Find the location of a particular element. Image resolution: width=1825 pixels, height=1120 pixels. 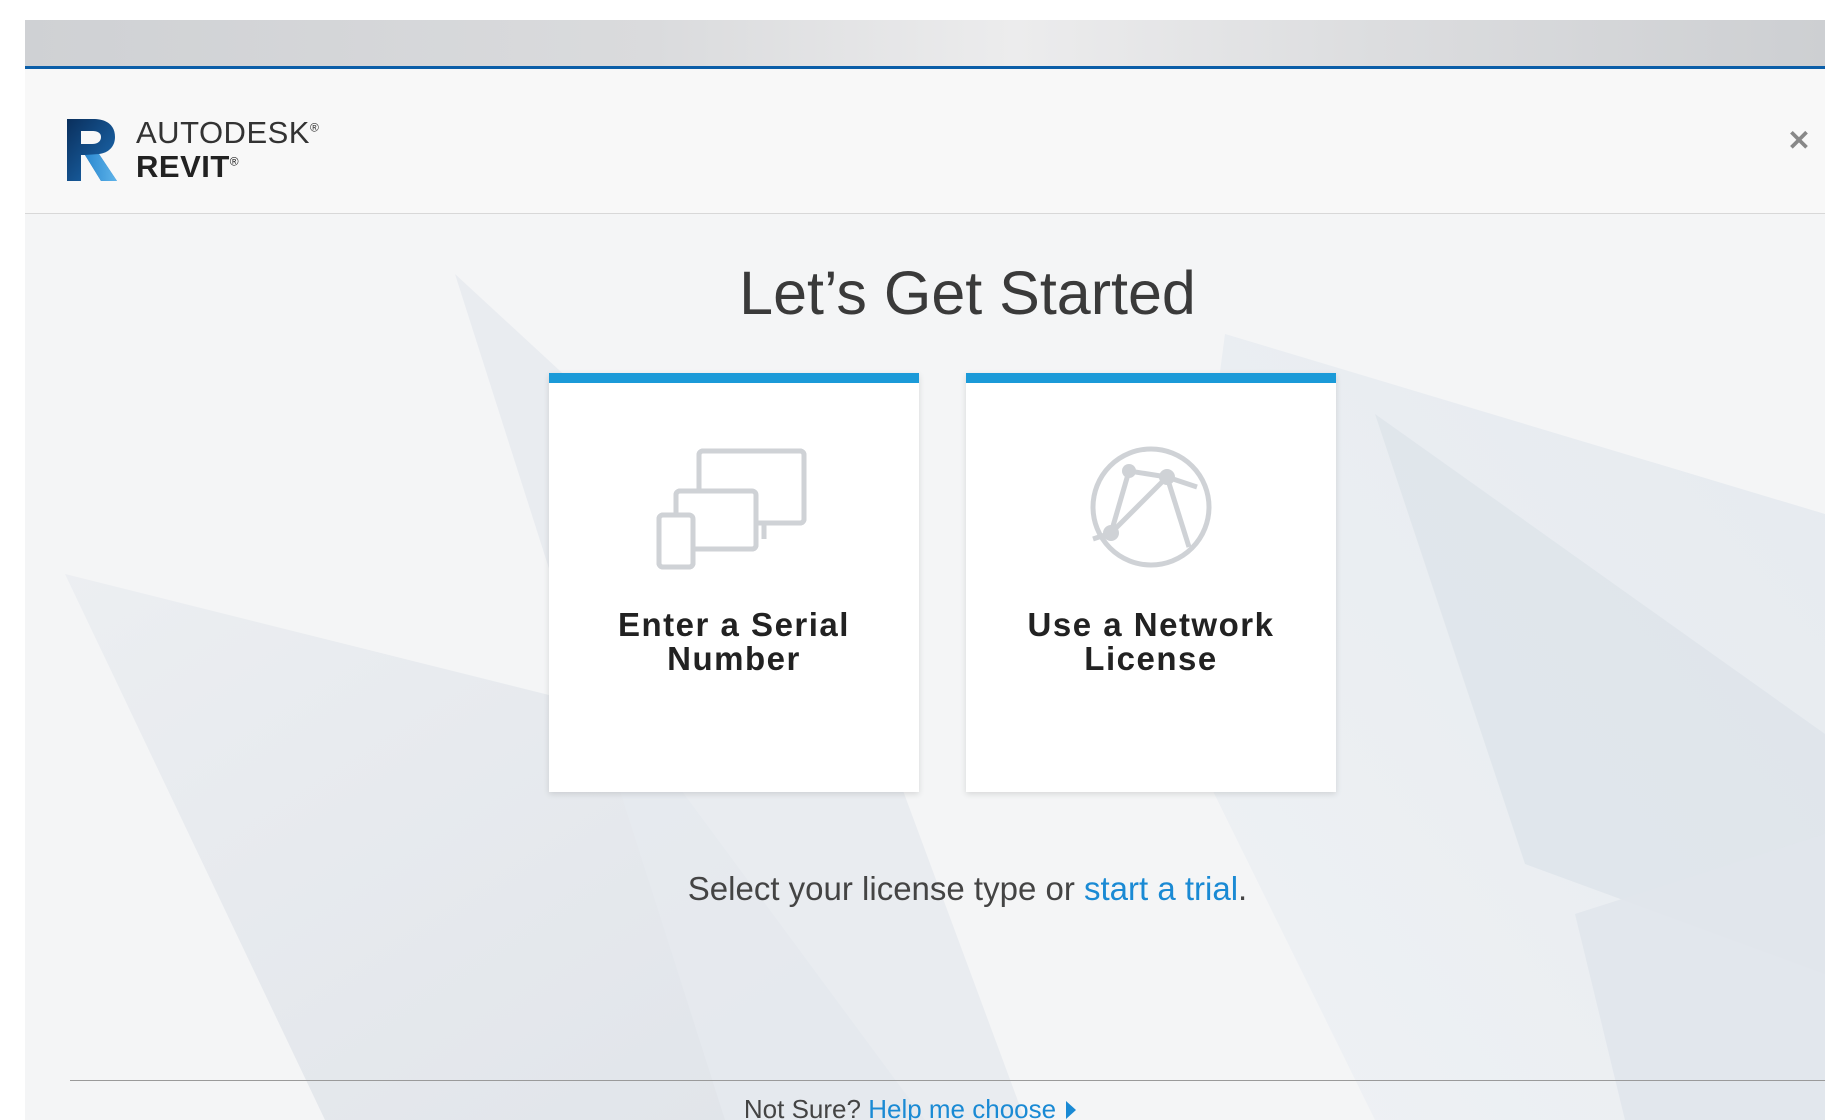

card-label-line: Number is located at coordinates (734, 658).